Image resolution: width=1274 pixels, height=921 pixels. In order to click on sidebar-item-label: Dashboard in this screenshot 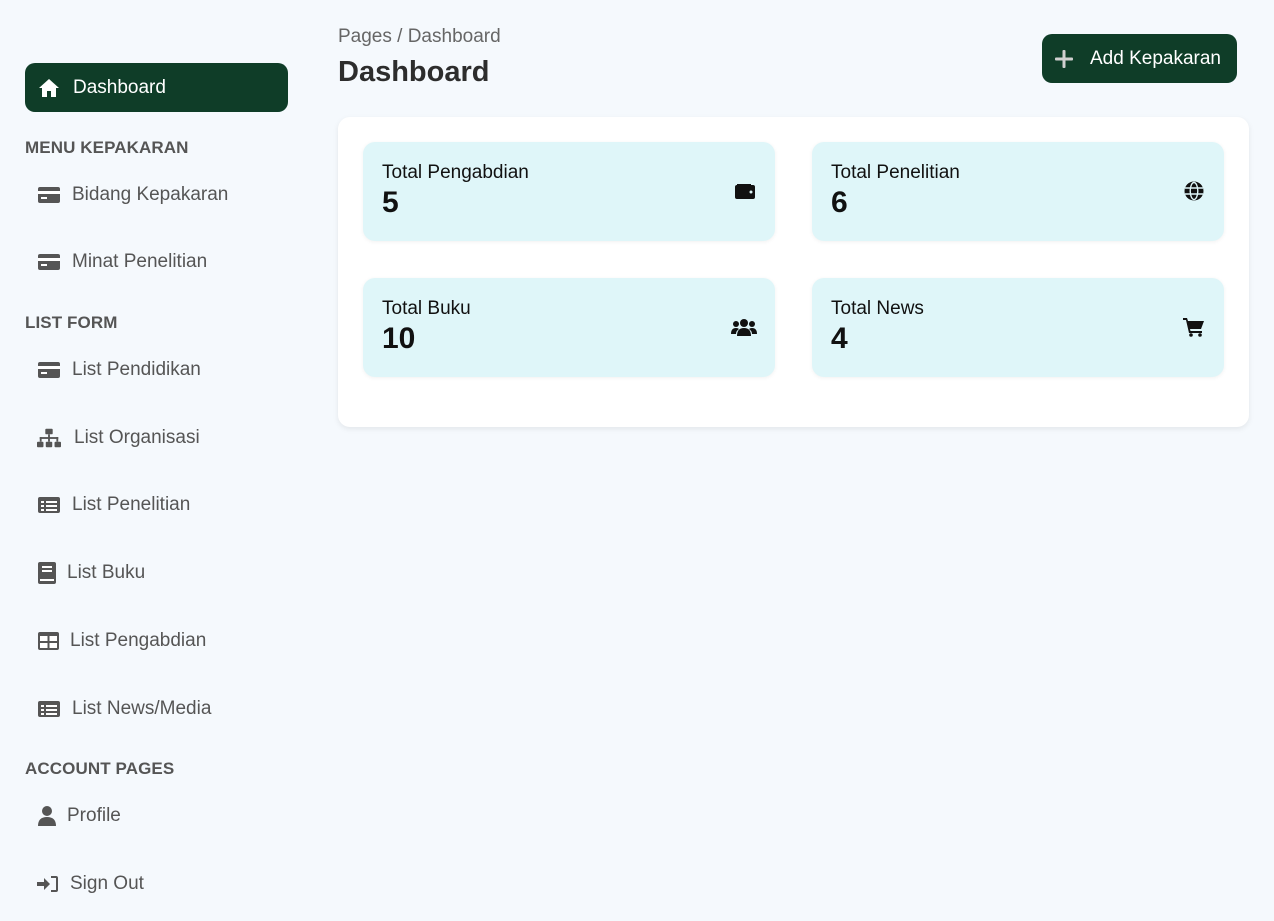, I will do `click(119, 87)`.